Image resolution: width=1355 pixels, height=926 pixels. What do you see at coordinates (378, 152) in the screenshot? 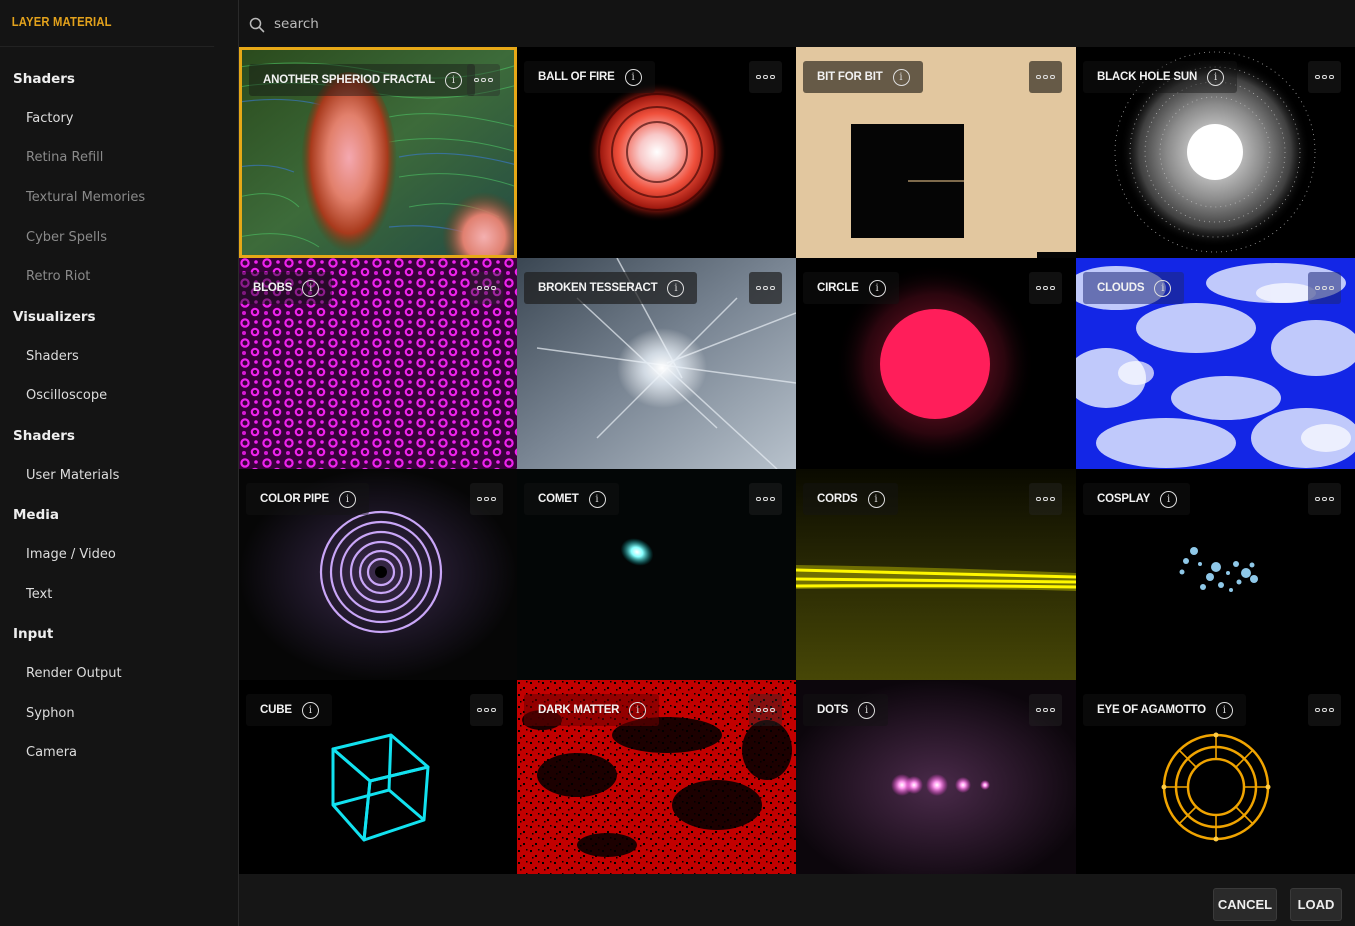
I see `material-tile: ANOTHER SPHERIOD FRACTAL i` at bounding box center [378, 152].